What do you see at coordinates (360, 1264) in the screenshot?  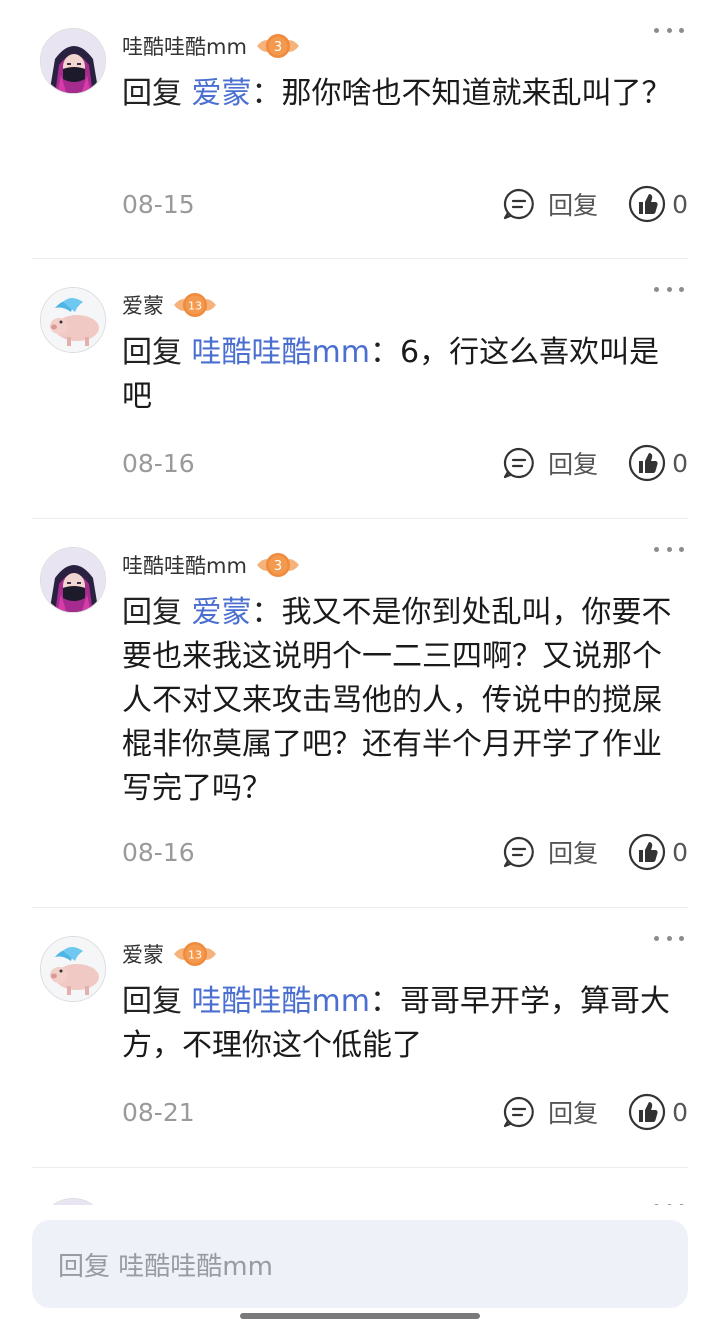 I see `reply-input: 回复 哇酷哇酷mm` at bounding box center [360, 1264].